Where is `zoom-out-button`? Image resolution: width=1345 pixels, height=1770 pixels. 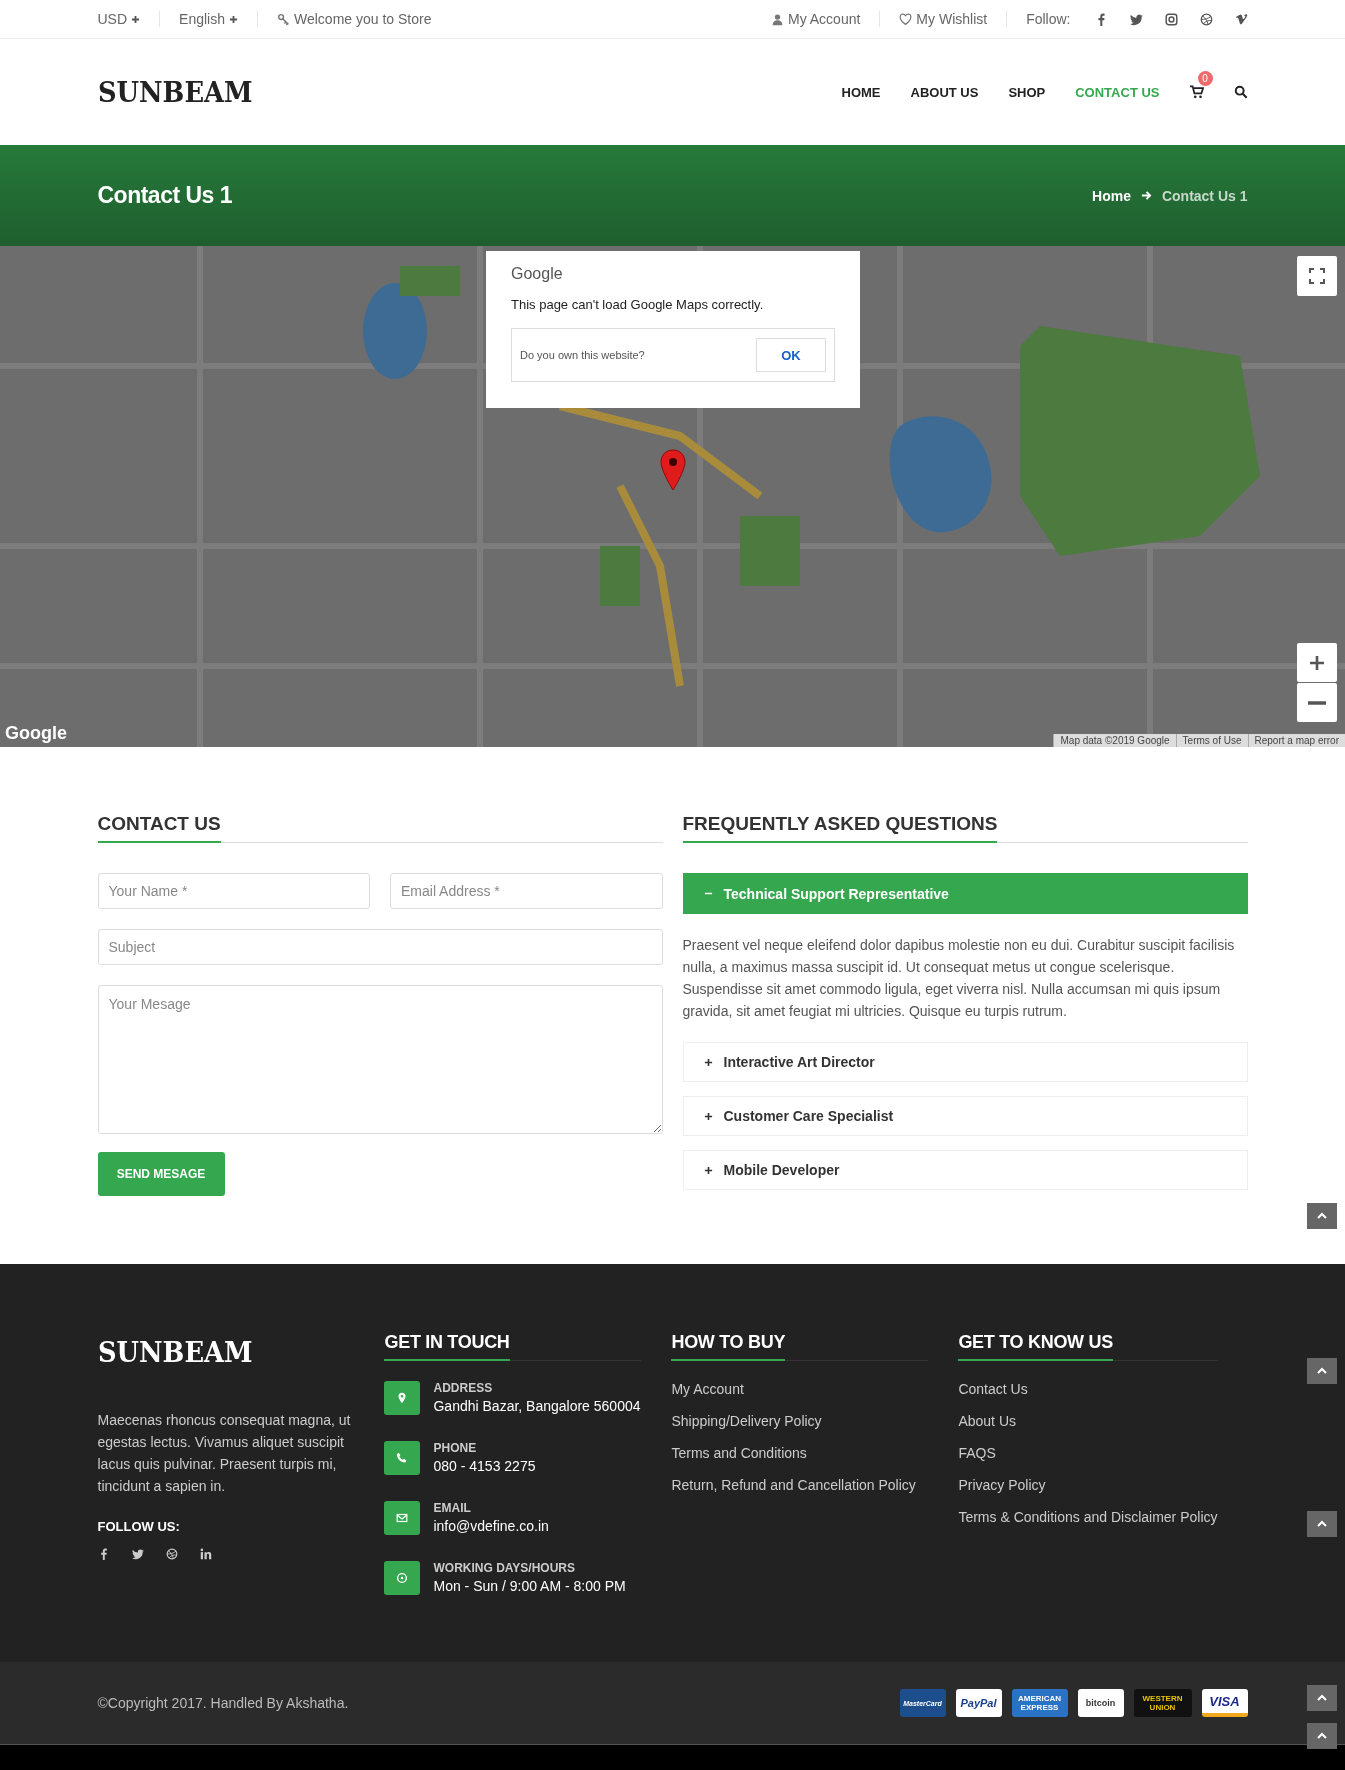 zoom-out-button is located at coordinates (1317, 702).